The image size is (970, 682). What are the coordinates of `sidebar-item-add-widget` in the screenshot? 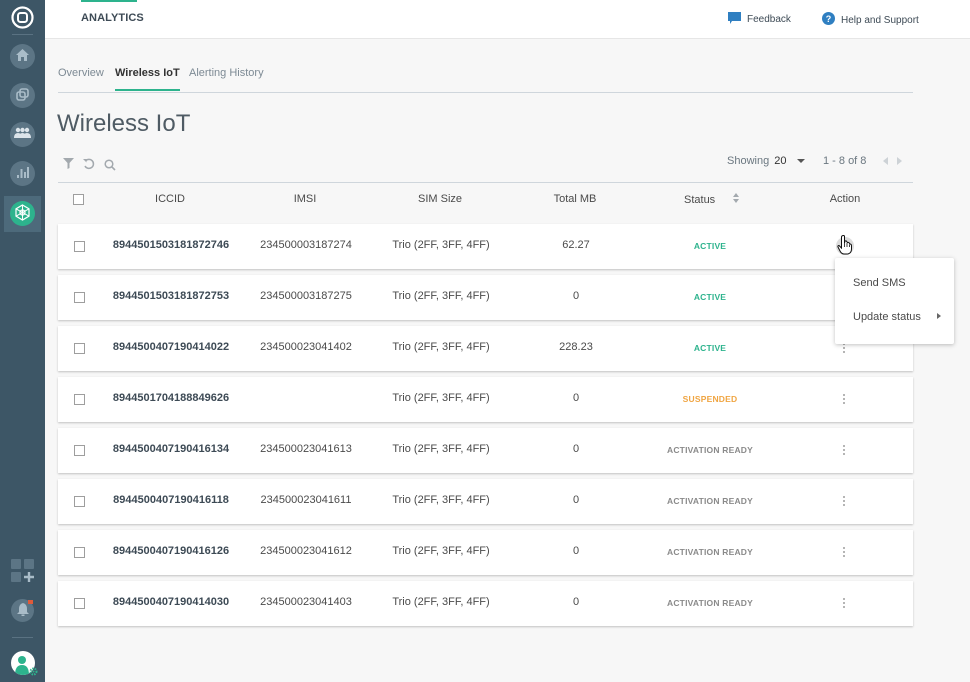 It's located at (23, 572).